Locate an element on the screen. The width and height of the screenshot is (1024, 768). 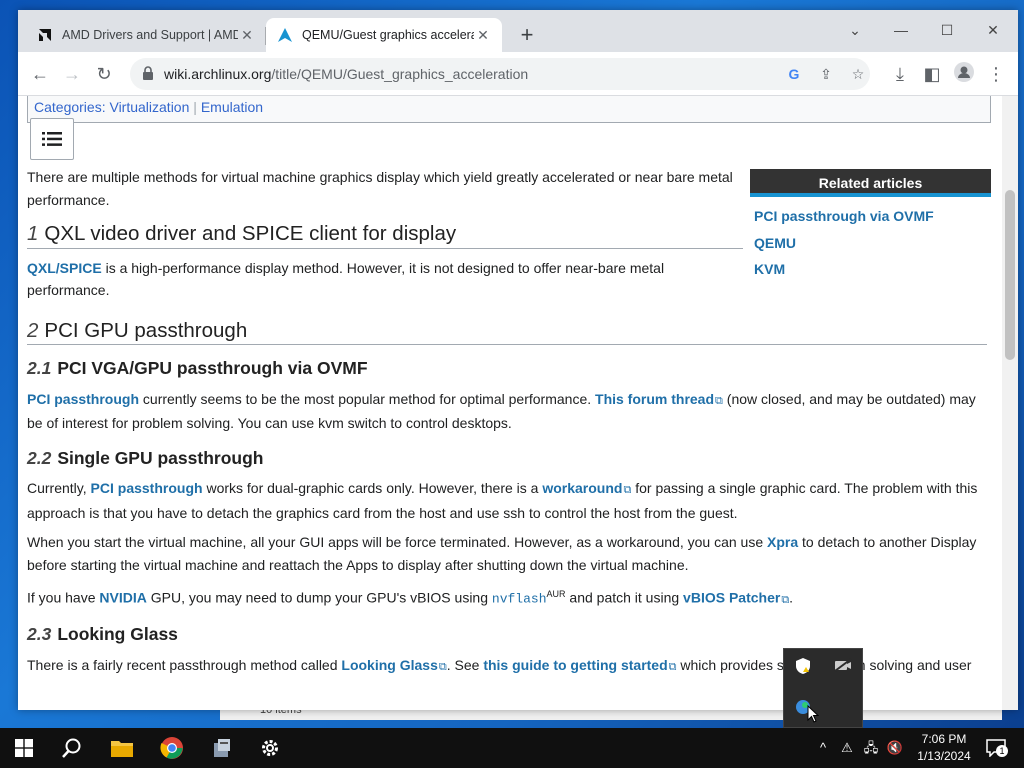
link-forum-thread: This forum thread is located at coordinates (654, 399).